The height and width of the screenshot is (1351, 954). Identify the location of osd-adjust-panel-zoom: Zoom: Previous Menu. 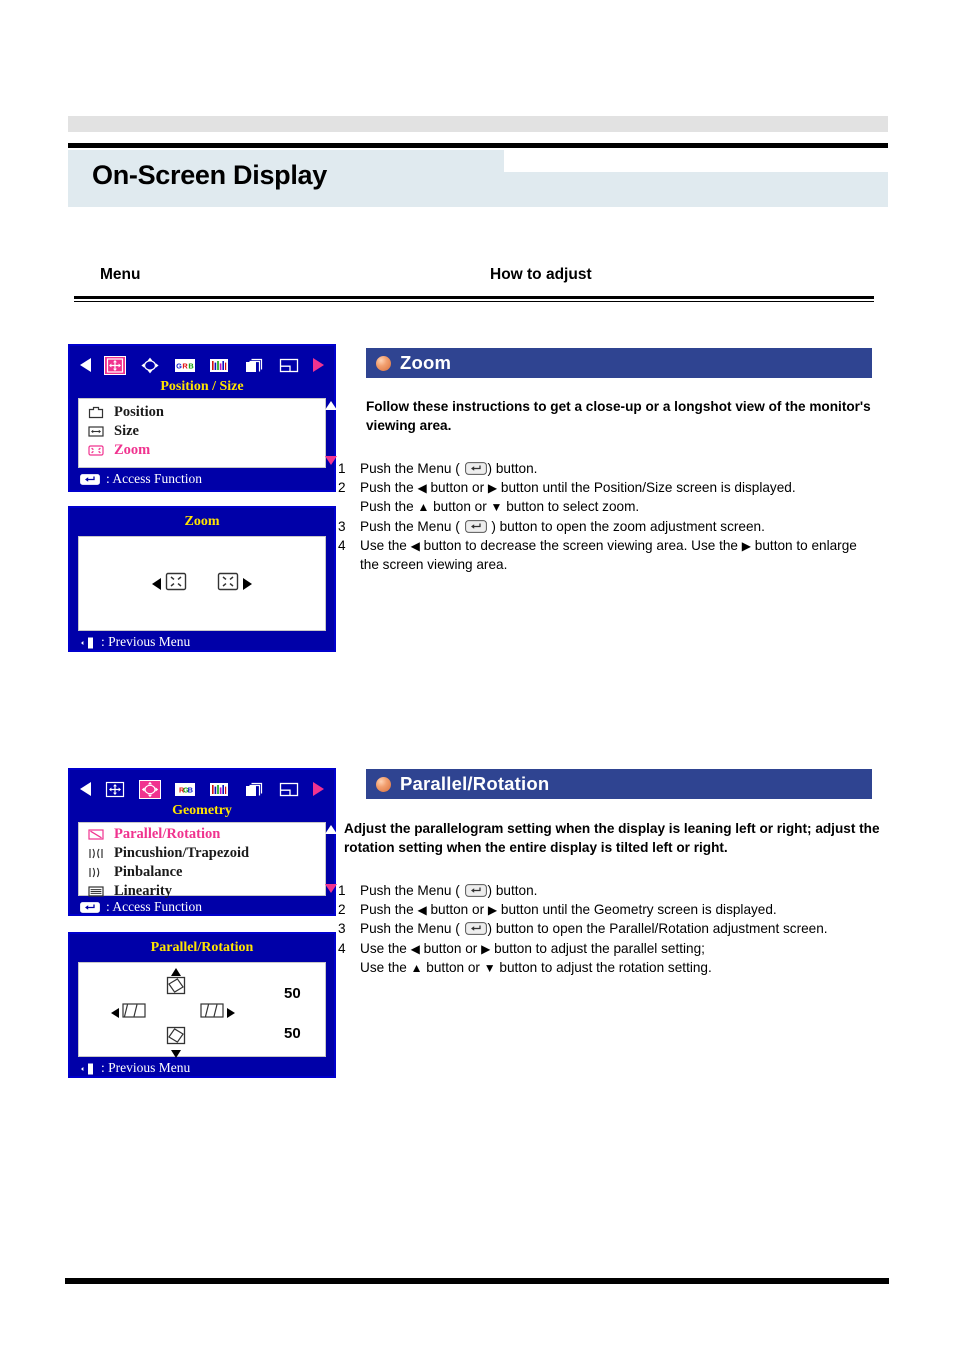
(202, 579).